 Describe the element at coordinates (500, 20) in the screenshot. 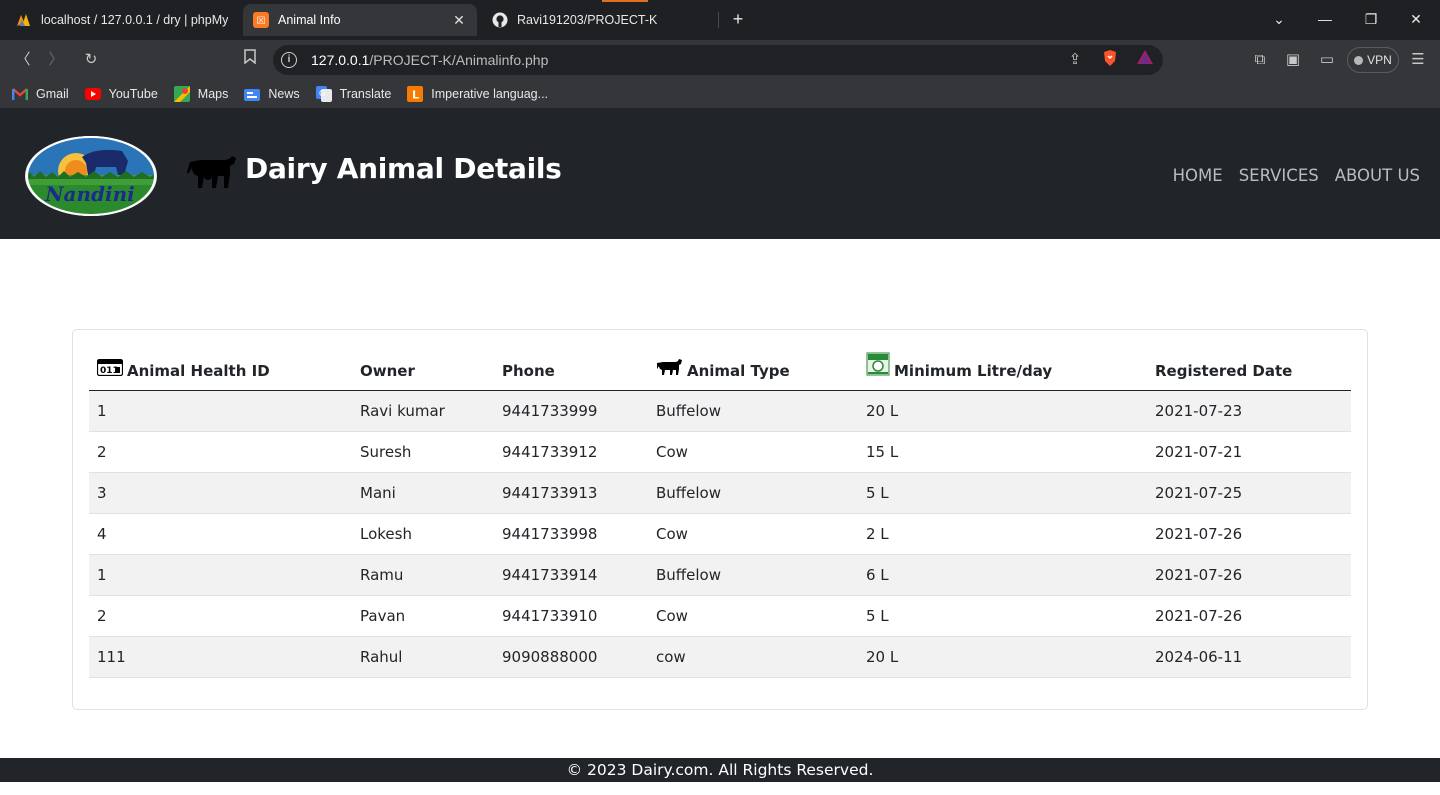

I see `github-icon` at that location.